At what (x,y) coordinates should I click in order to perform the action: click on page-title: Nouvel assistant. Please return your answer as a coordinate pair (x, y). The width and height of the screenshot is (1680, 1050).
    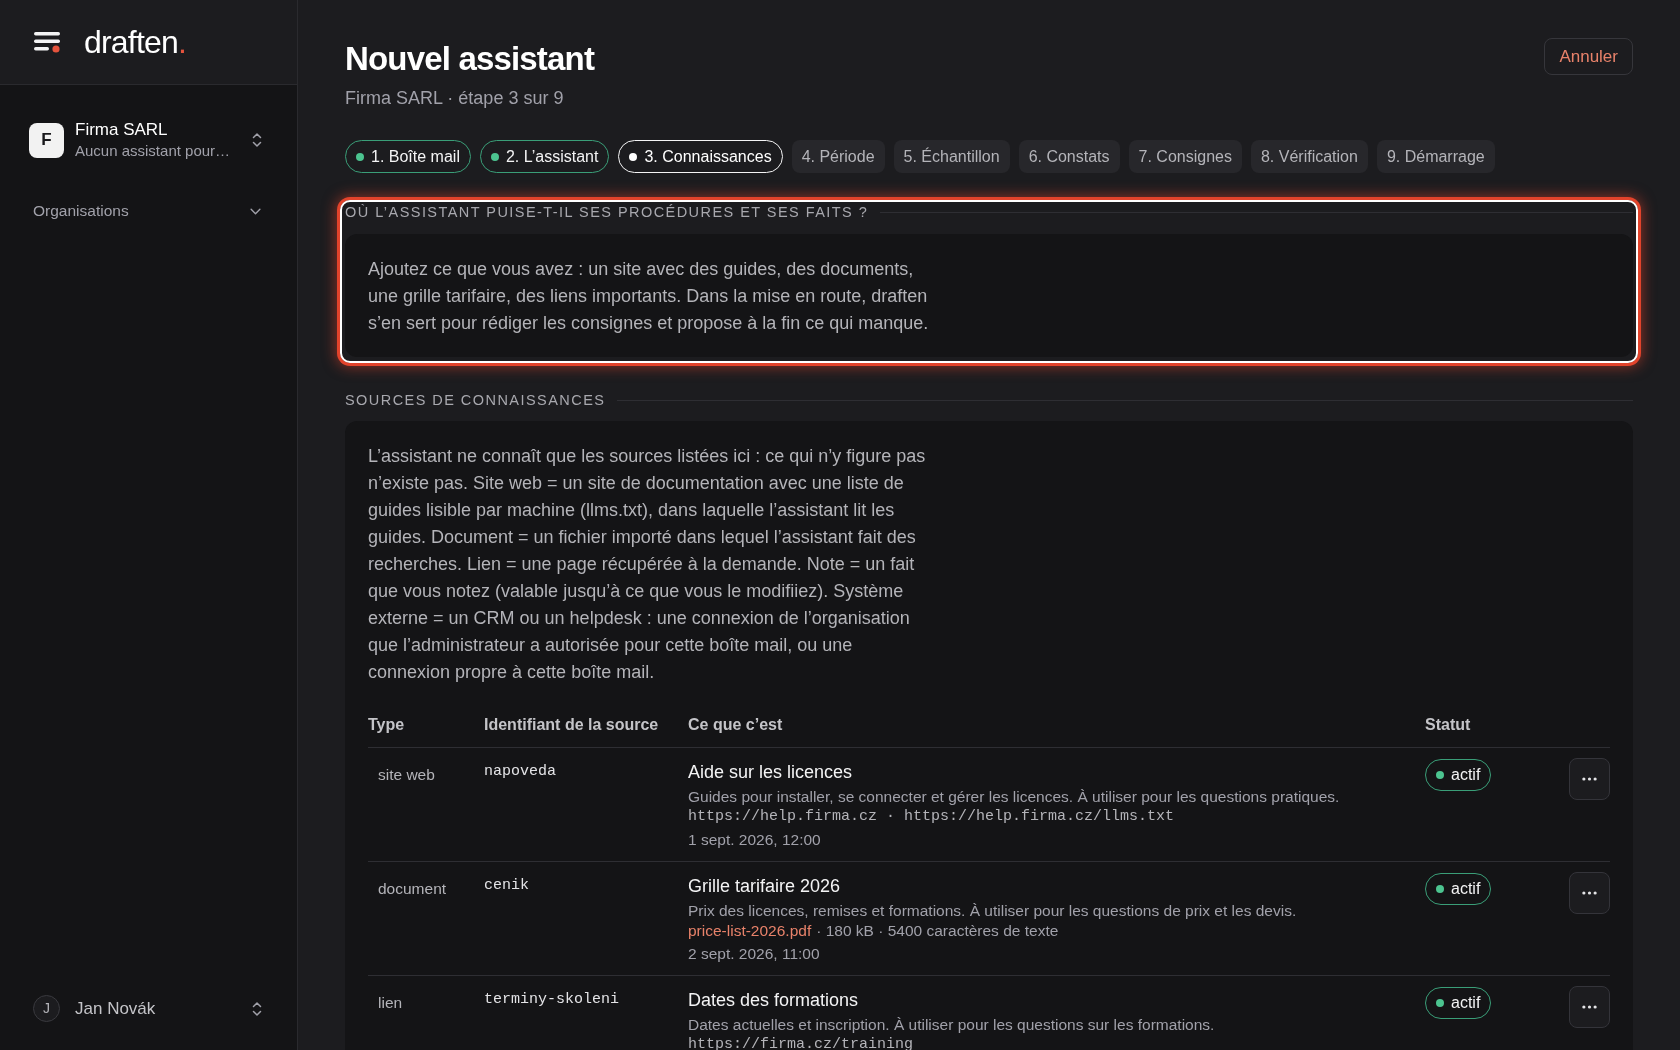
    Looking at the image, I should click on (470, 59).